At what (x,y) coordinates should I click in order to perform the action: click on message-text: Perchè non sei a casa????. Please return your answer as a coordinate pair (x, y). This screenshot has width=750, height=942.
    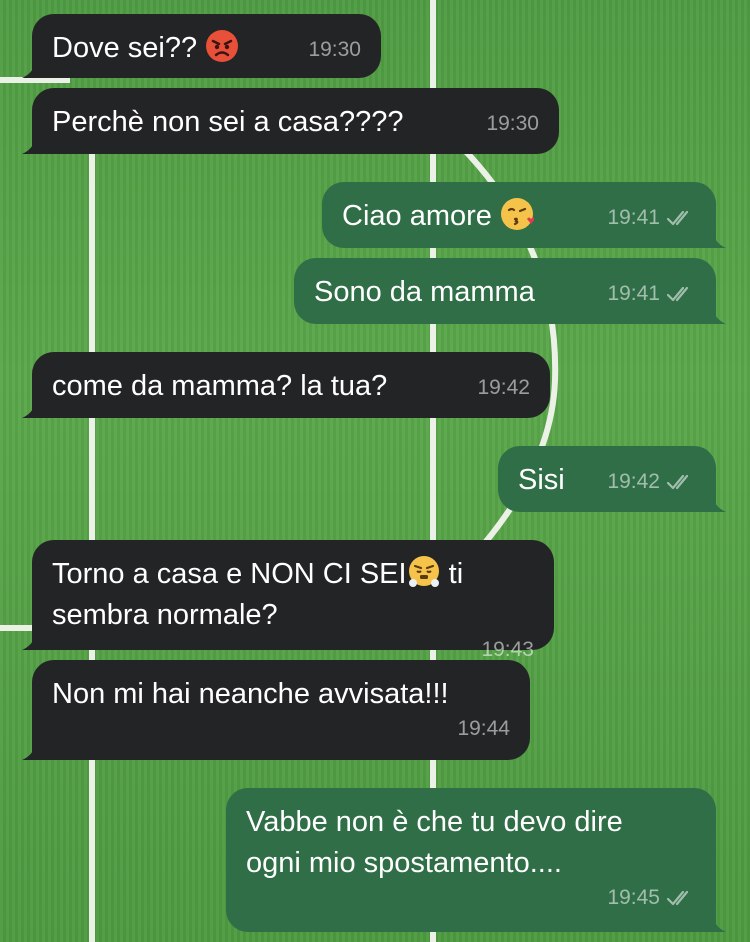
    Looking at the image, I should click on (228, 122).